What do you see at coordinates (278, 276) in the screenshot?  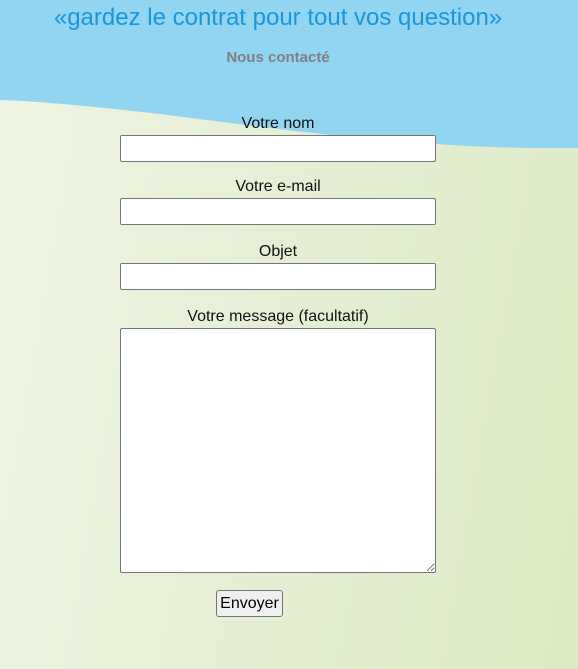 I see `subject-input` at bounding box center [278, 276].